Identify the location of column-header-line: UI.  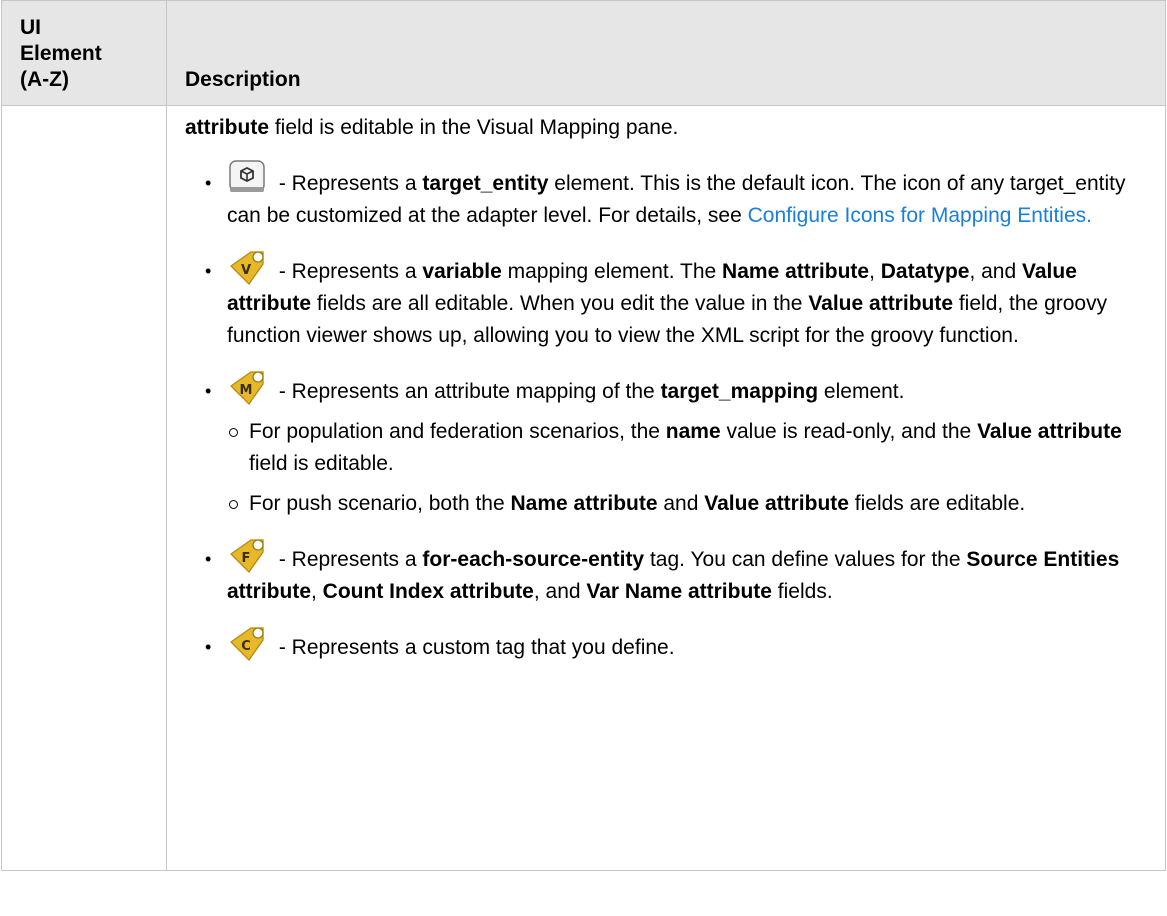
(30, 27).